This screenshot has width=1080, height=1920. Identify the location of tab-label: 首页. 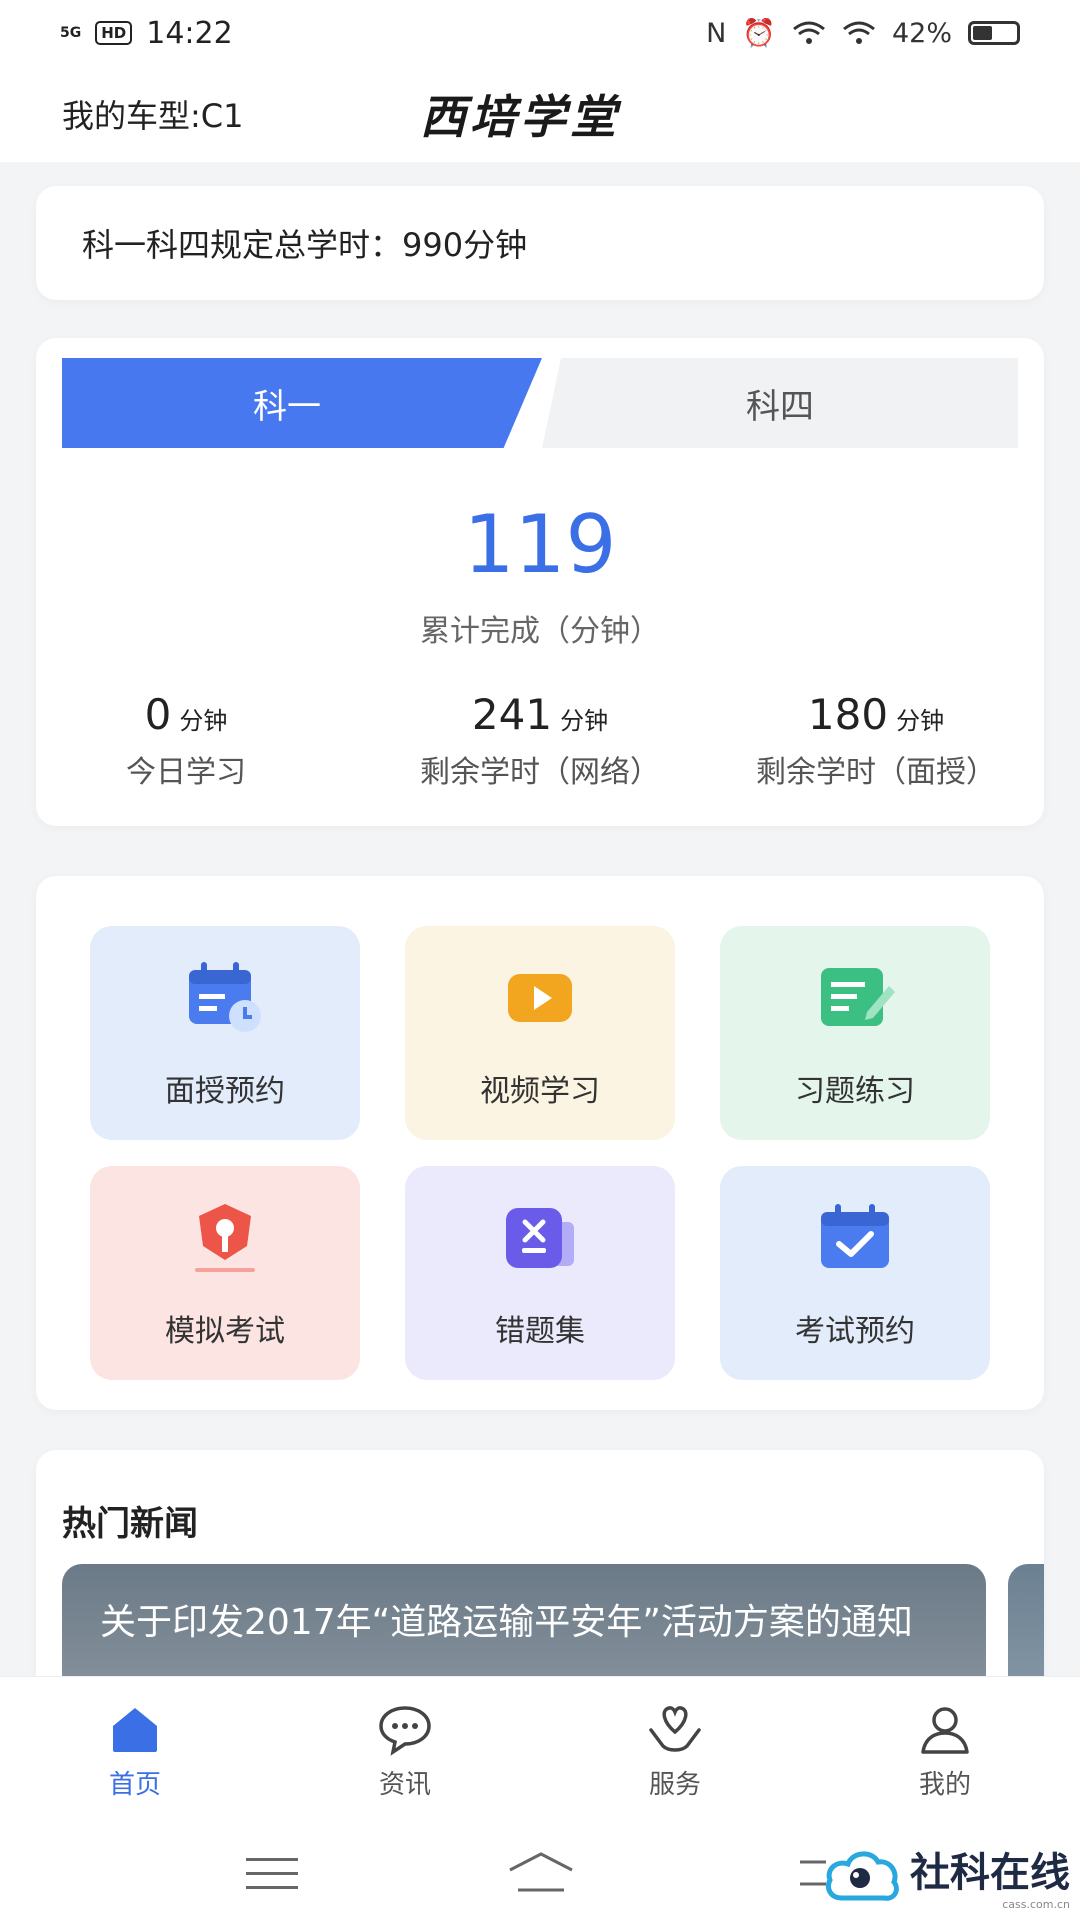
(134, 1785).